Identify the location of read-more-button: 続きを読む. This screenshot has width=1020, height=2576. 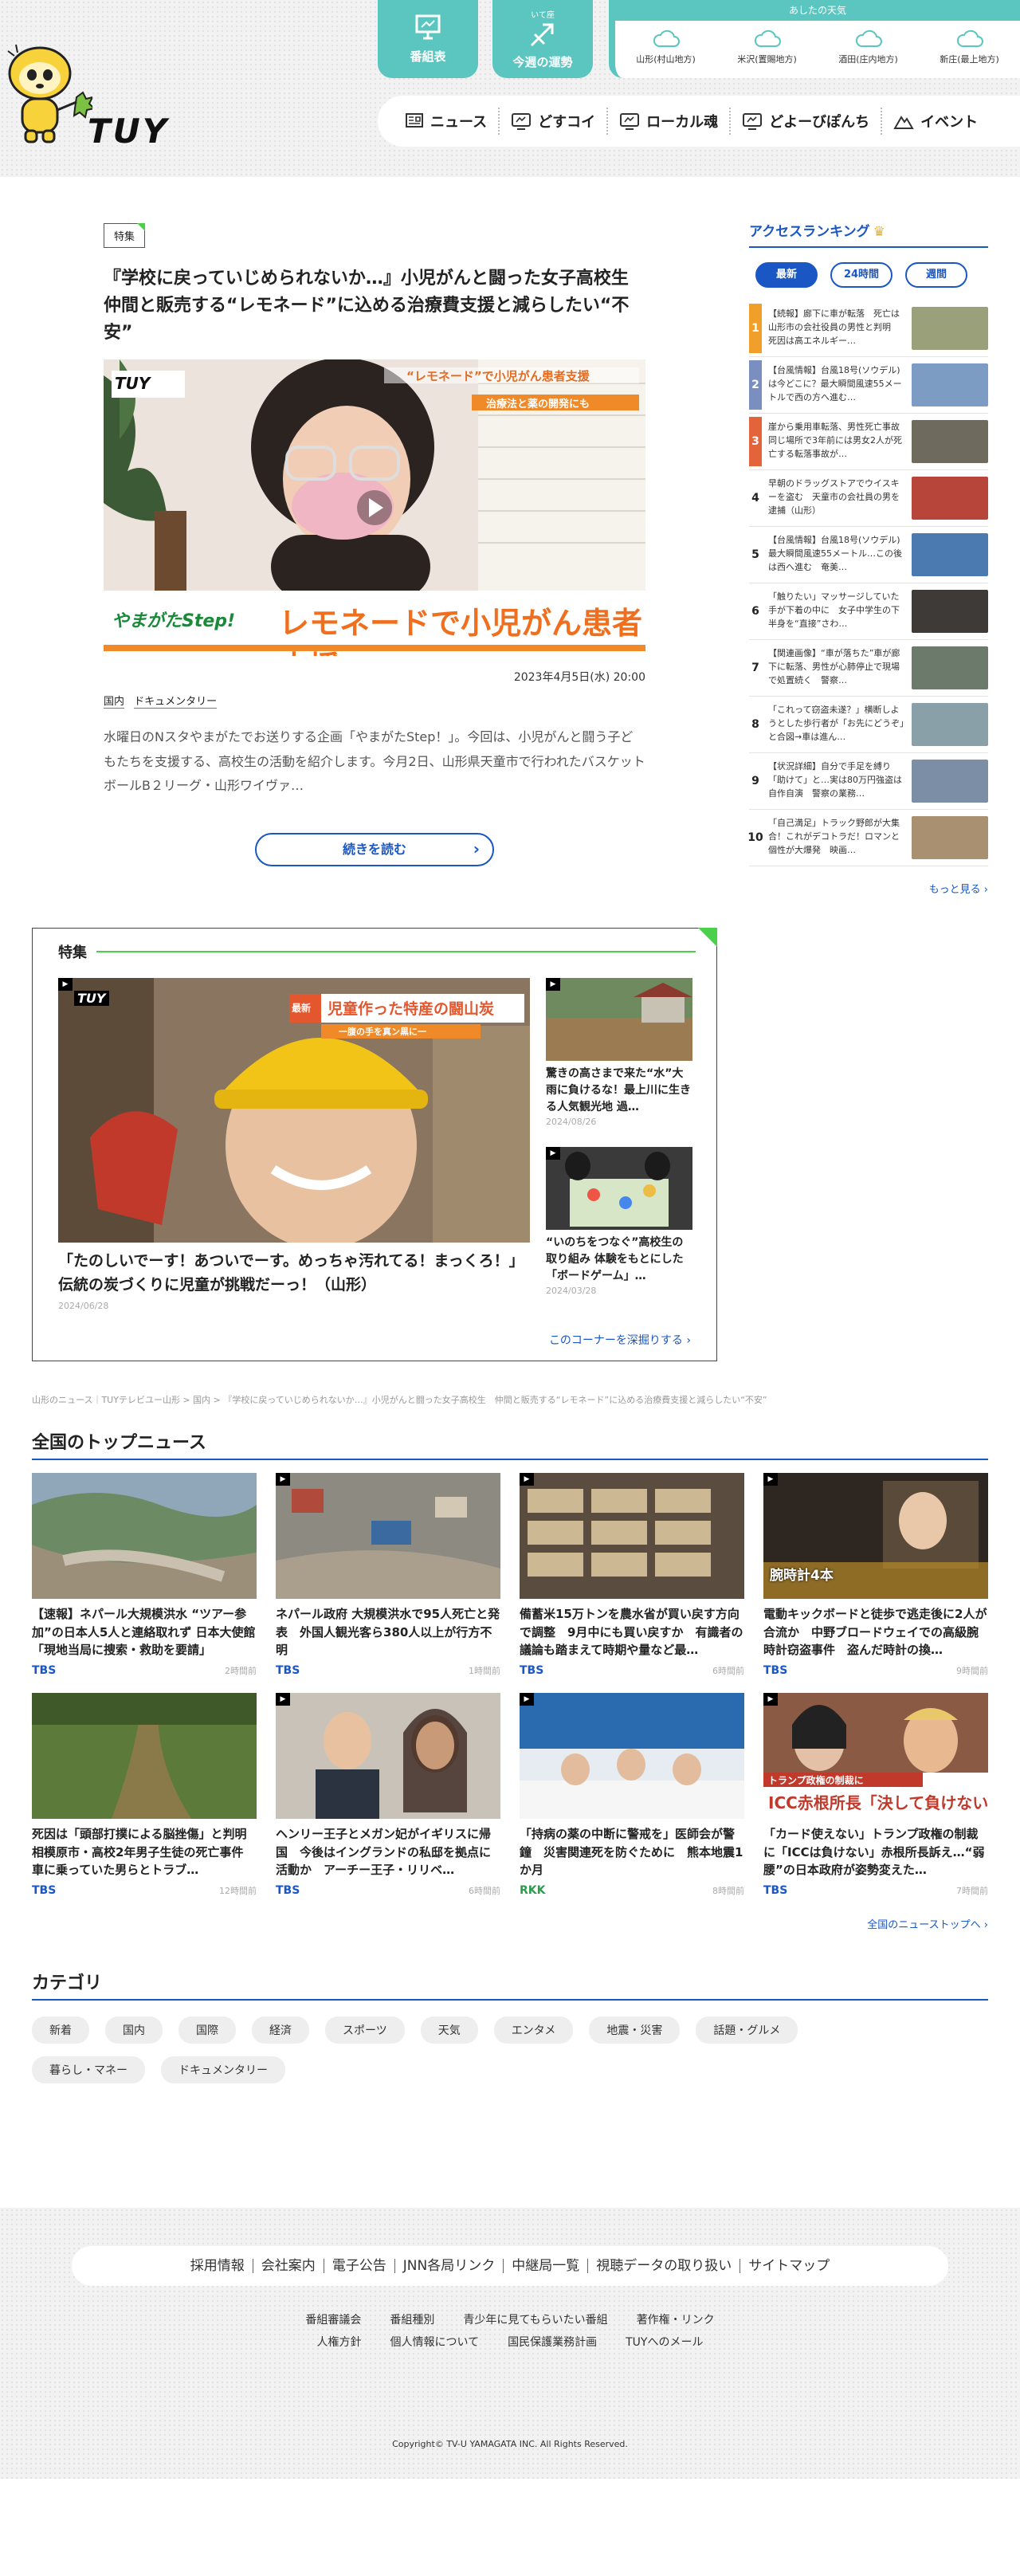
(374, 850).